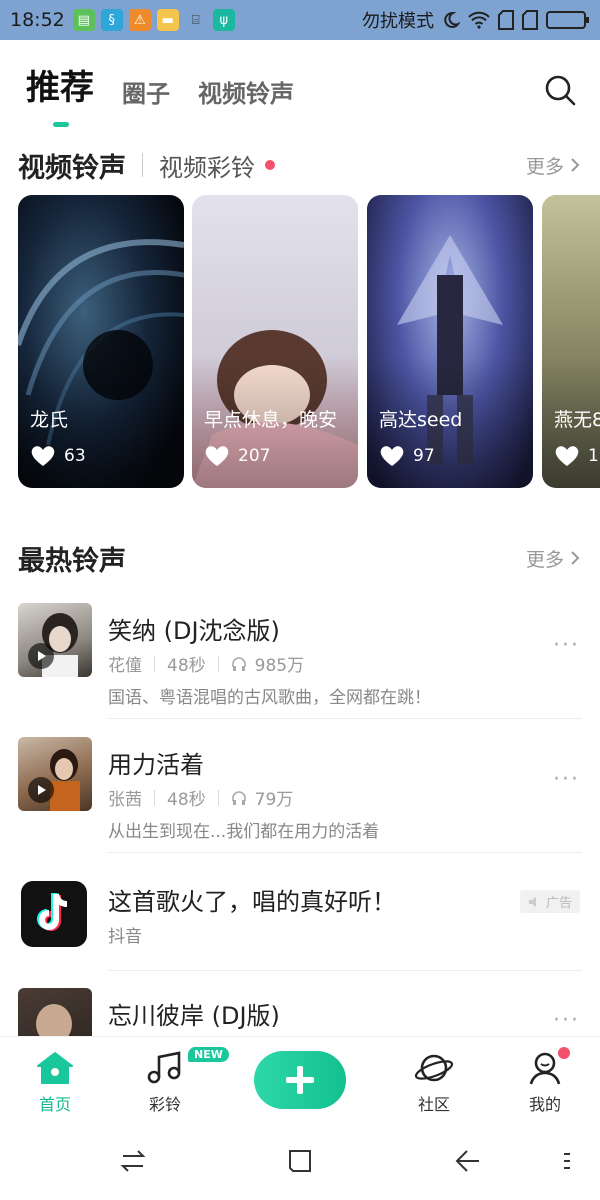  Describe the element at coordinates (451, 20) in the screenshot. I see `moon-icon` at that location.